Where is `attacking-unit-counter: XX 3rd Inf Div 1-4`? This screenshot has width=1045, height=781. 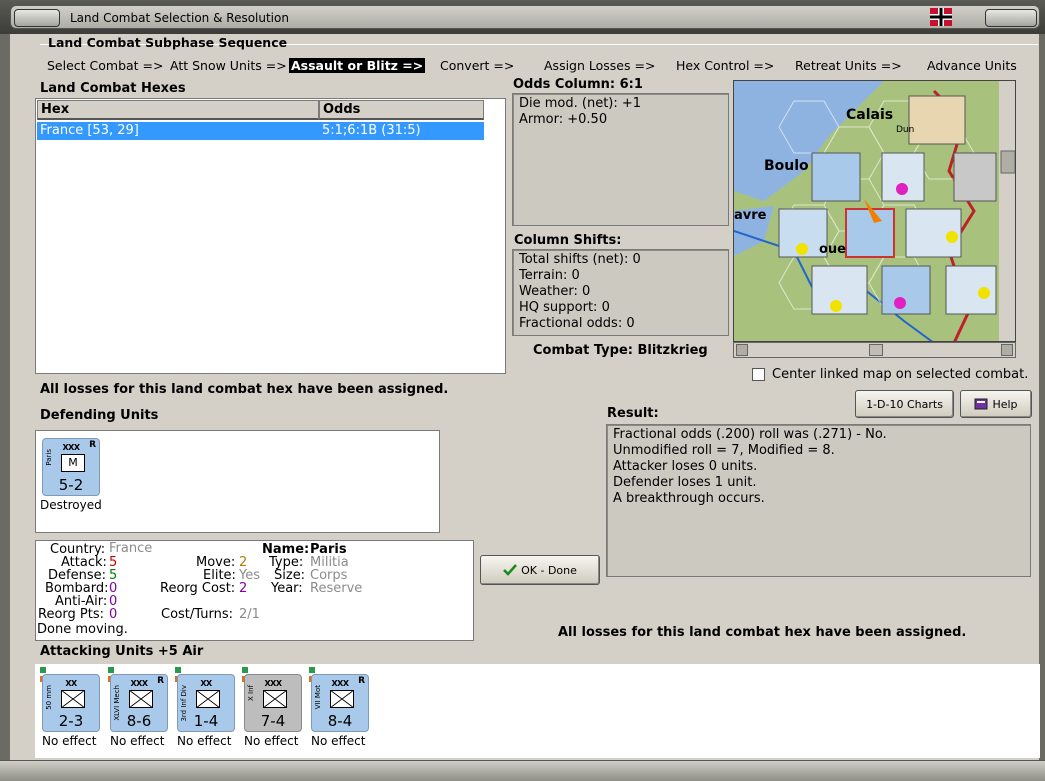
attacking-unit-counter: XX 3rd Inf Div 1-4 is located at coordinates (206, 703).